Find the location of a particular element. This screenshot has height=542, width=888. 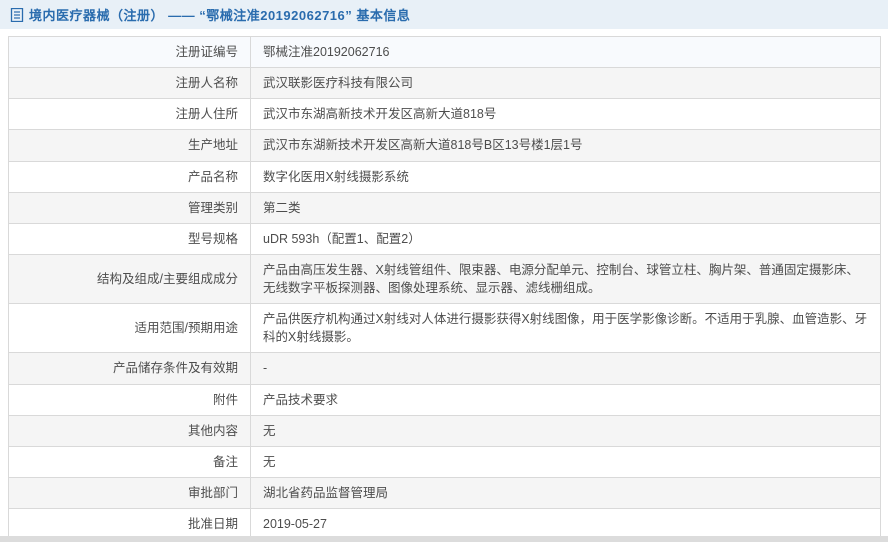

table-row: 附件 产品技术要求 is located at coordinates (444, 399).